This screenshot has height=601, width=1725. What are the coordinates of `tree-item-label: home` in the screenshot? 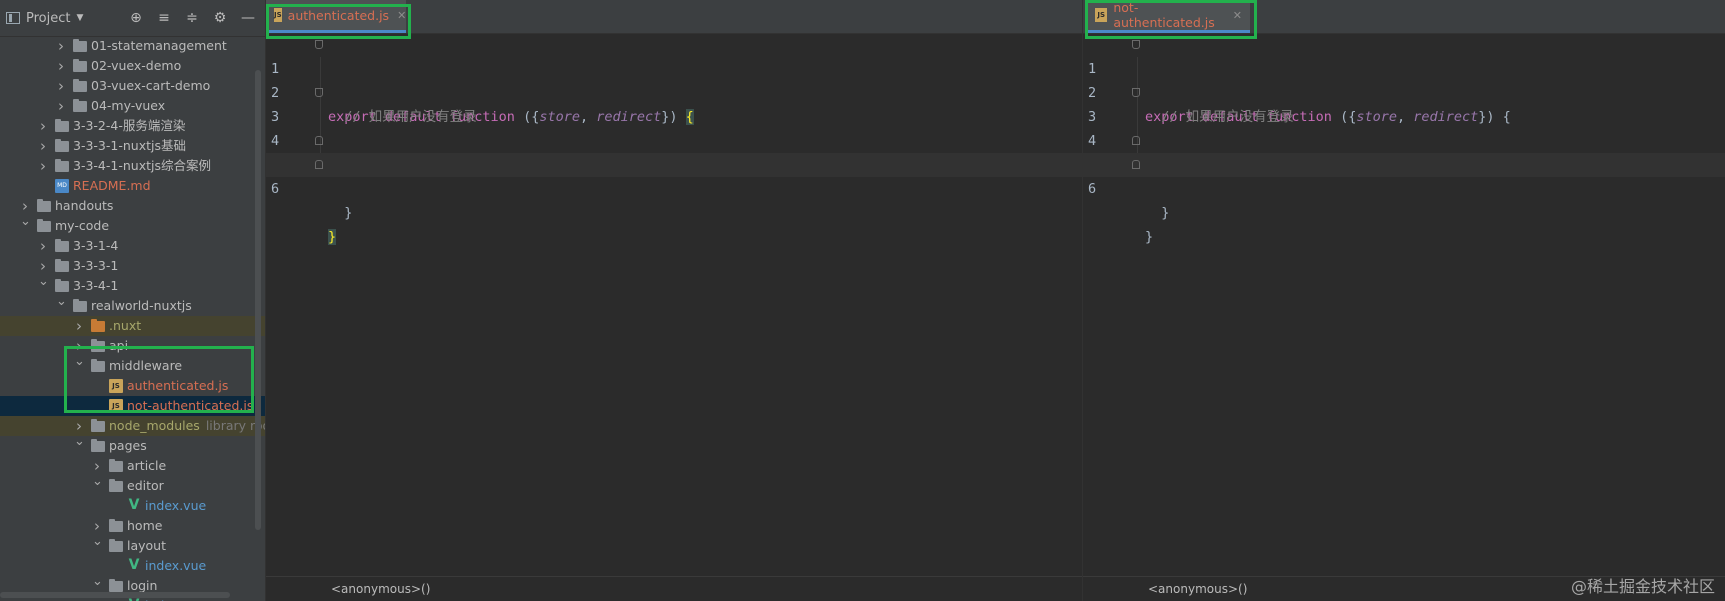 It's located at (145, 525).